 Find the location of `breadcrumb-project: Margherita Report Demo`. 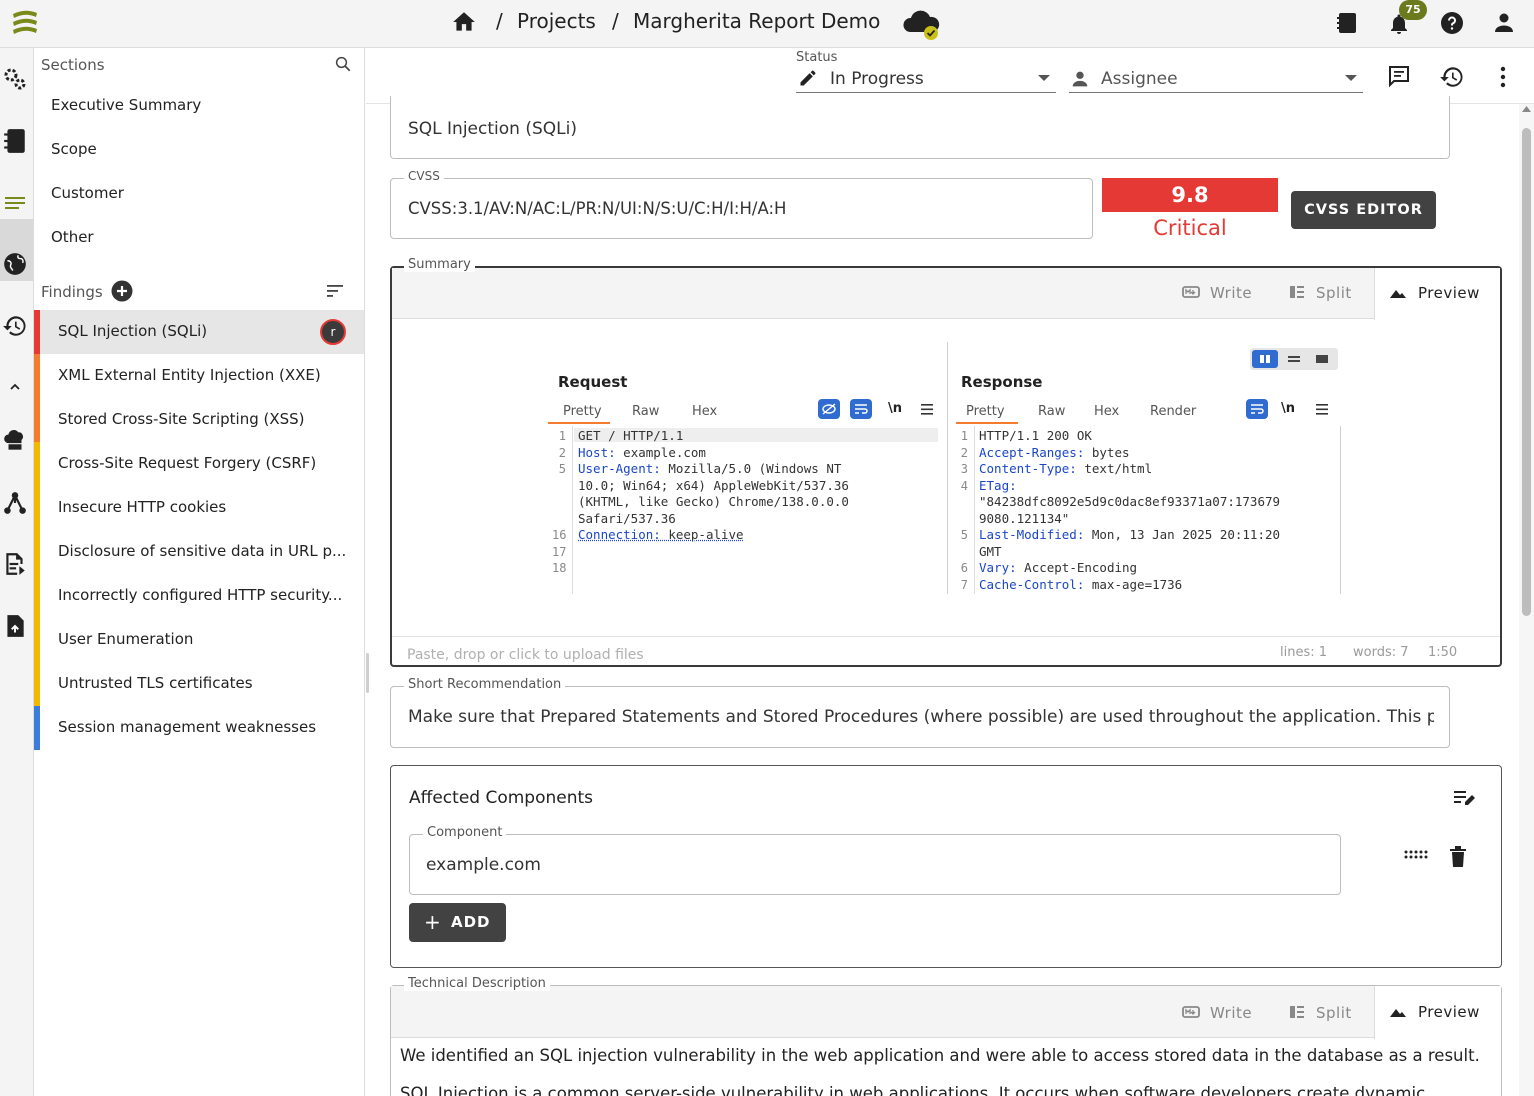

breadcrumb-project: Margherita Report Demo is located at coordinates (756, 21).